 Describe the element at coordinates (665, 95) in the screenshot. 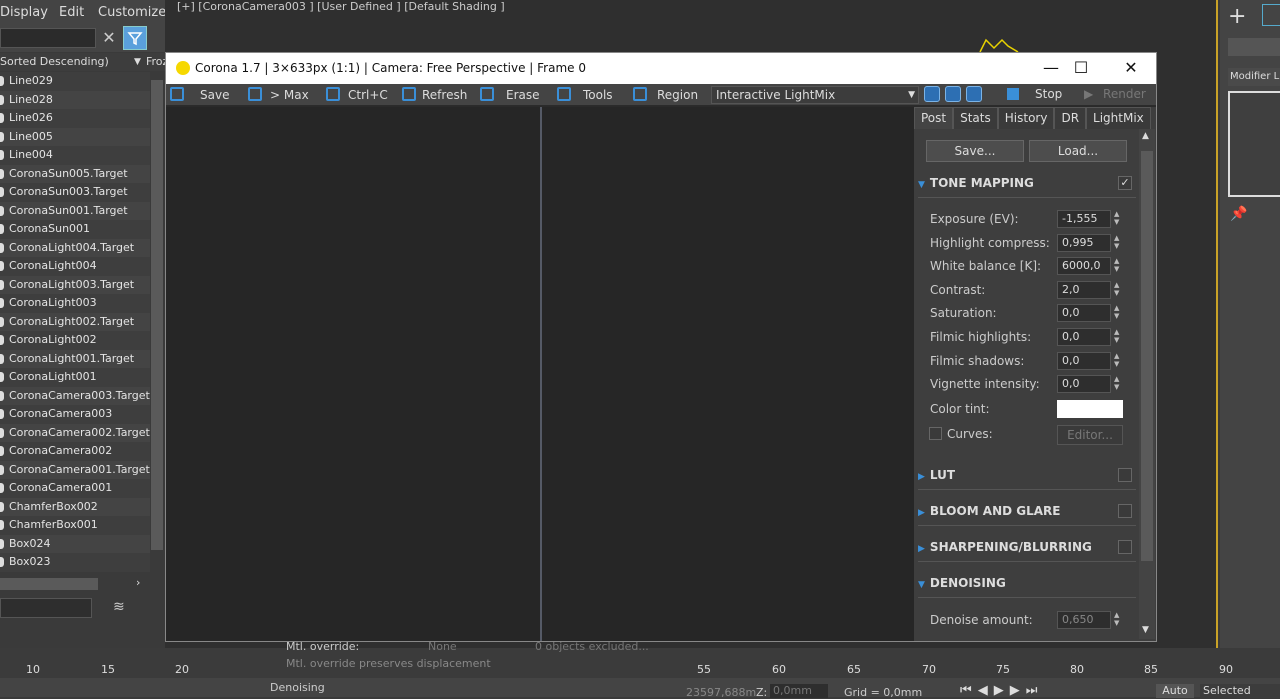

I see `region-button: Region` at that location.